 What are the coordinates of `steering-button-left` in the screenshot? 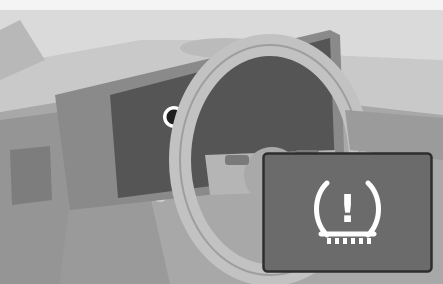 It's located at (237, 160).